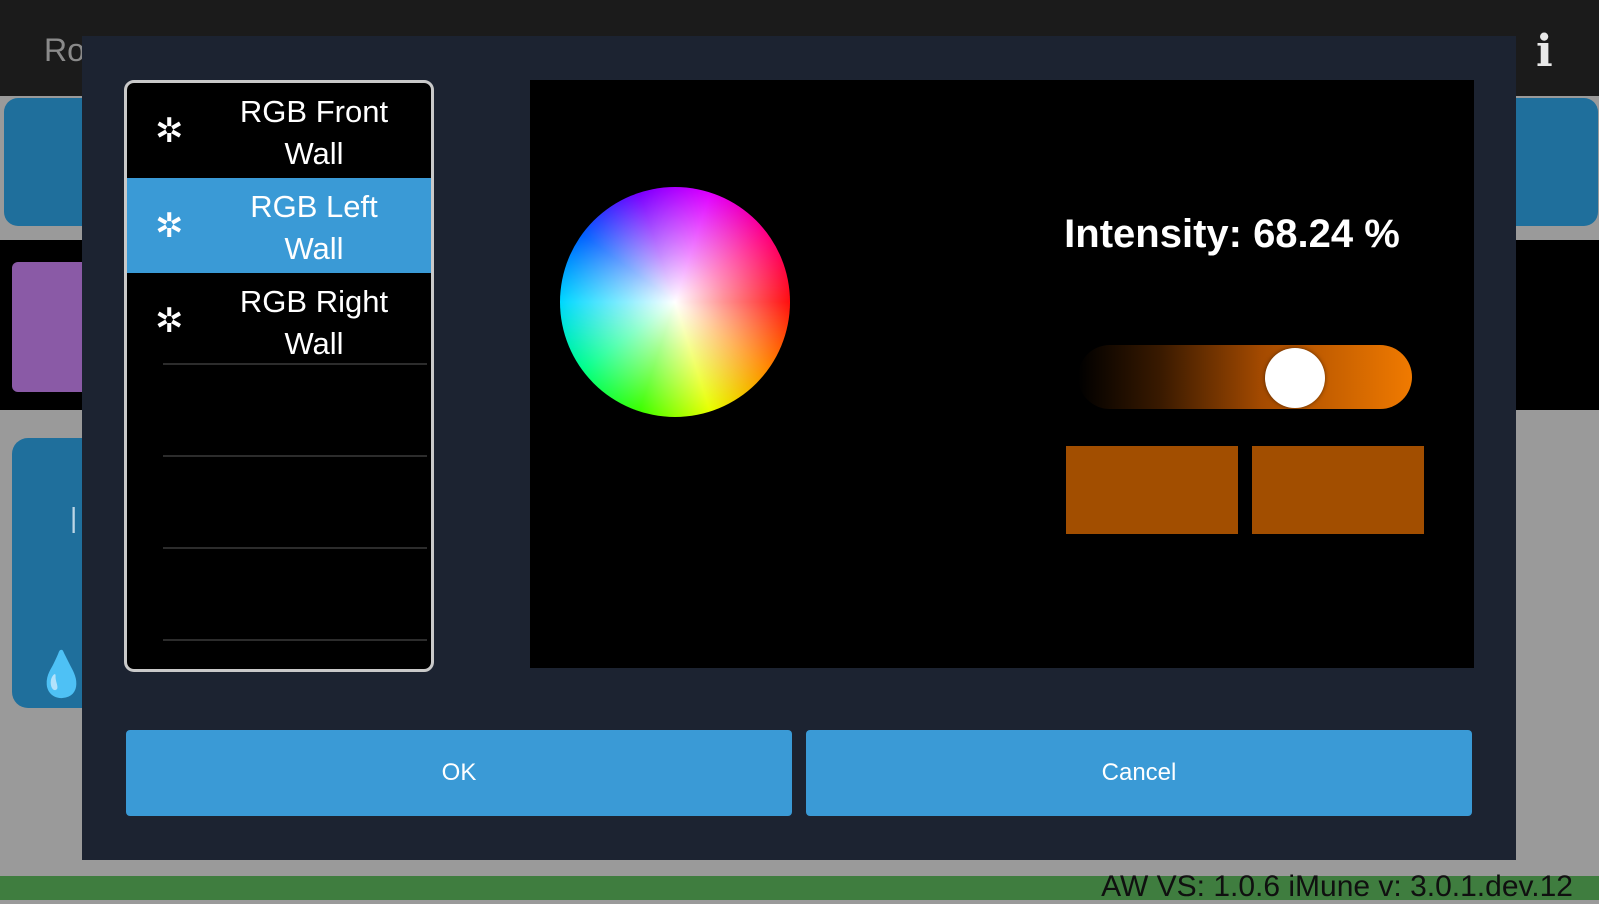  Describe the element at coordinates (314, 227) in the screenshot. I see `list-item-label: RGB Left Wall` at that location.